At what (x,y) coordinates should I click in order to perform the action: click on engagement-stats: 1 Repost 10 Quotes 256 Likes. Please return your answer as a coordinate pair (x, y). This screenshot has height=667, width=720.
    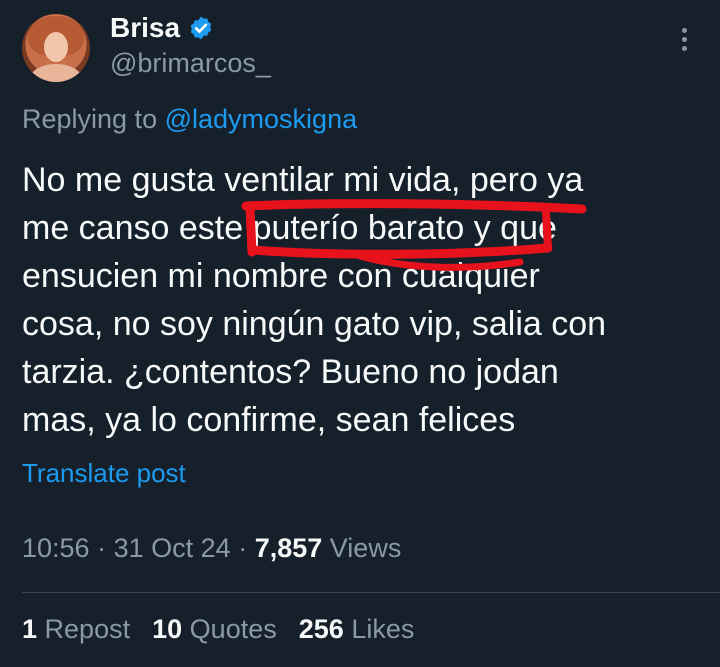
    Looking at the image, I should click on (218, 629).